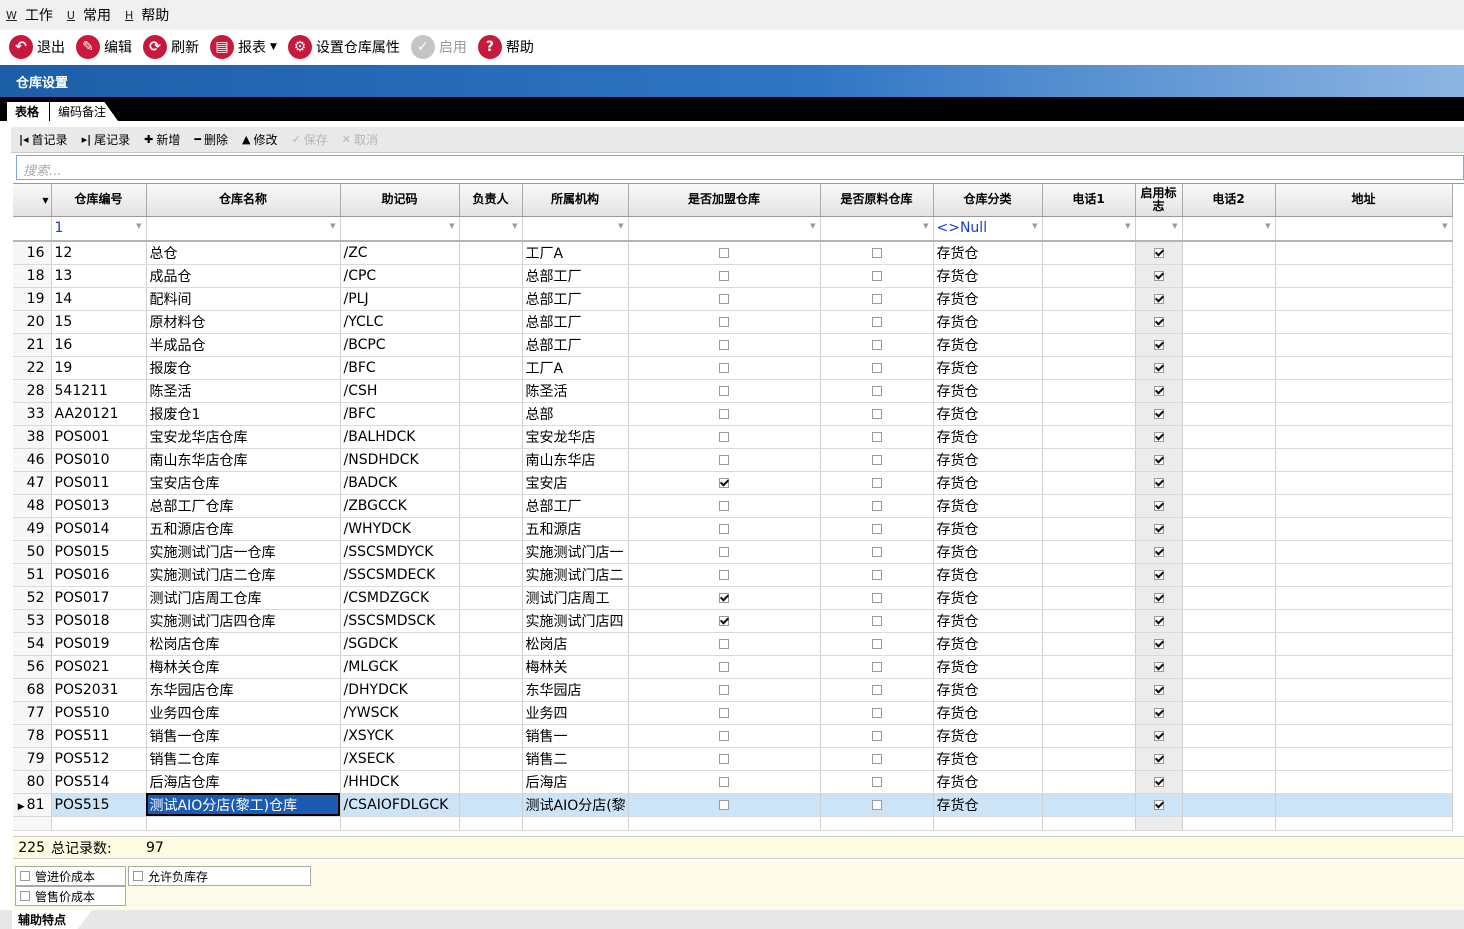 The image size is (1464, 929). Describe the element at coordinates (243, 276) in the screenshot. I see `cell-name: 成品仓` at that location.